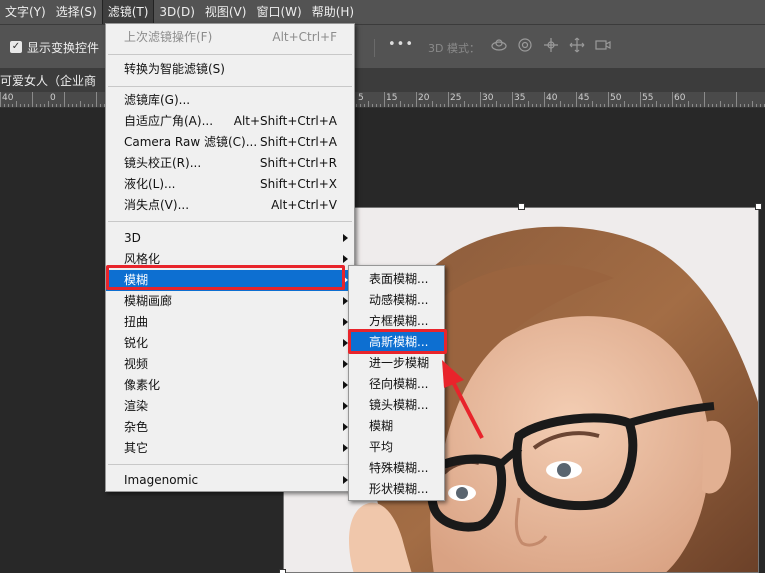 This screenshot has height=573, width=765. I want to click on show-transform-checkbox: ✓, so click(16, 47).